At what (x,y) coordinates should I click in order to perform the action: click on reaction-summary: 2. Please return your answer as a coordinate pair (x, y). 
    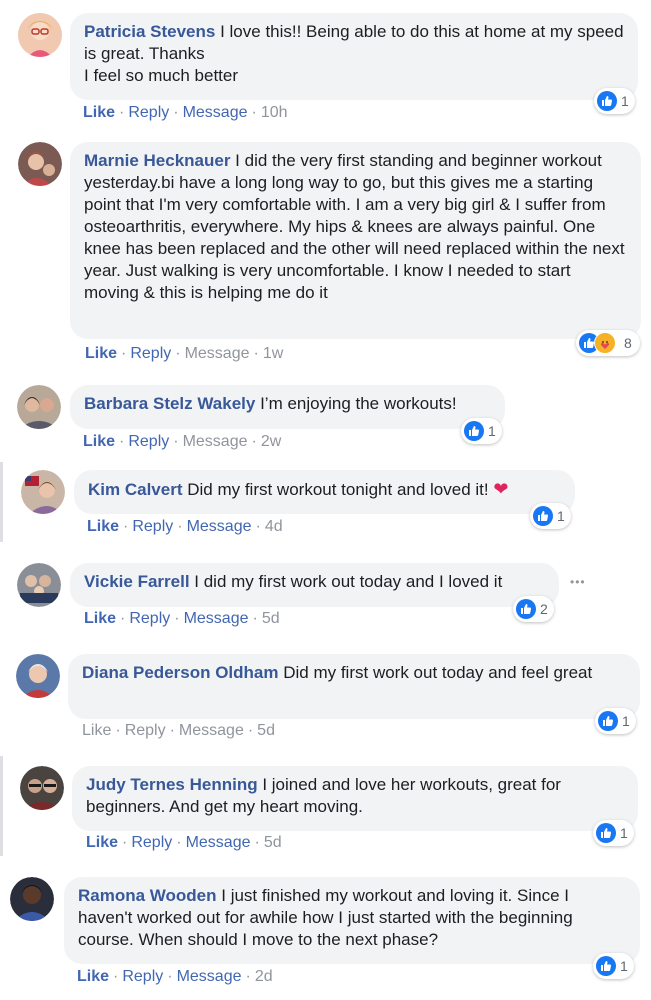
    Looking at the image, I should click on (533, 609).